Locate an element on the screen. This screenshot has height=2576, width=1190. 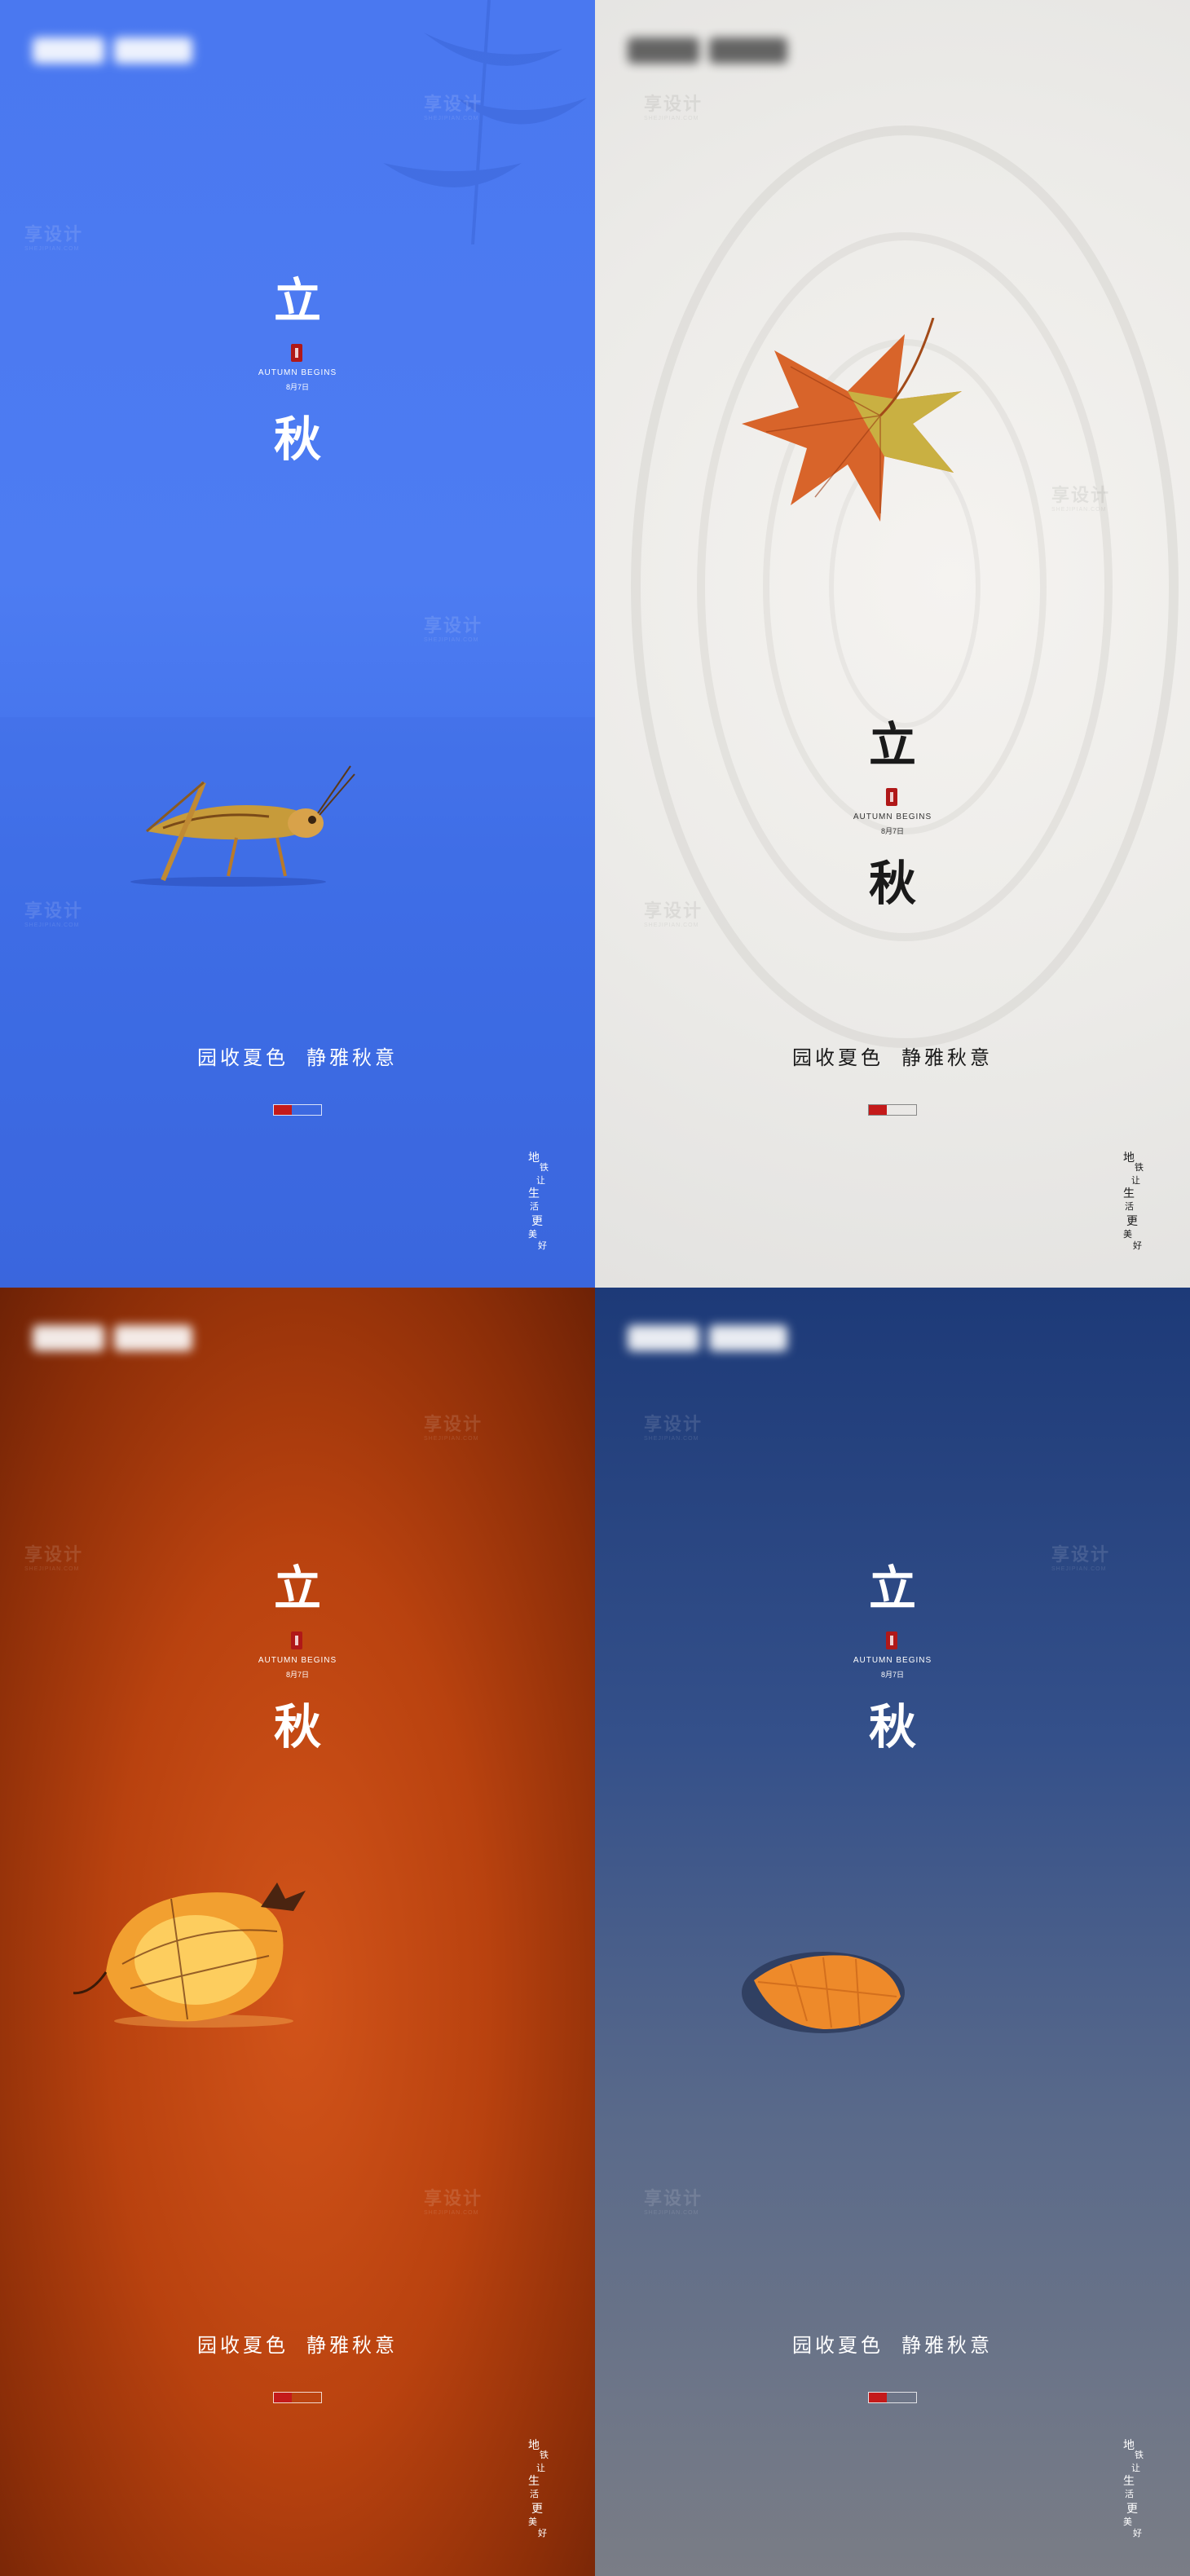
physalis-lantern-illustration is located at coordinates (190, 1955).